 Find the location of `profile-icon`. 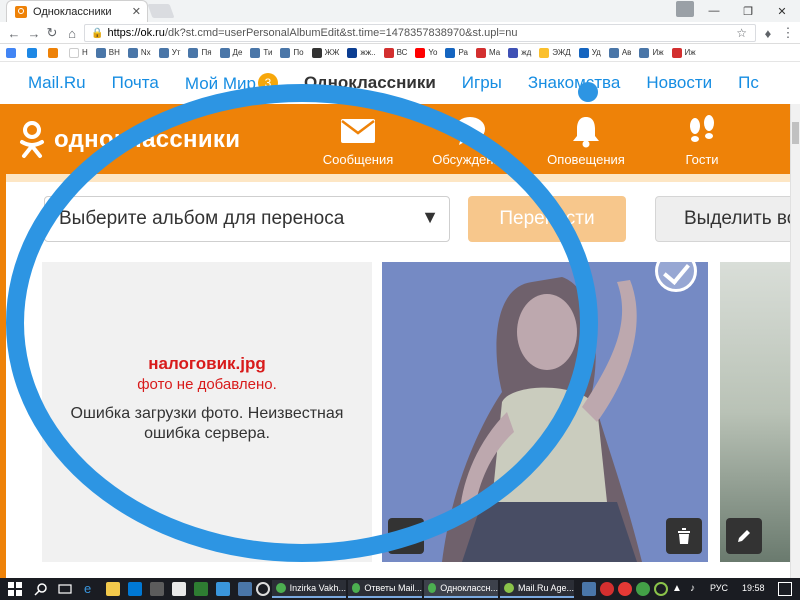

profile-icon is located at coordinates (685, 9).